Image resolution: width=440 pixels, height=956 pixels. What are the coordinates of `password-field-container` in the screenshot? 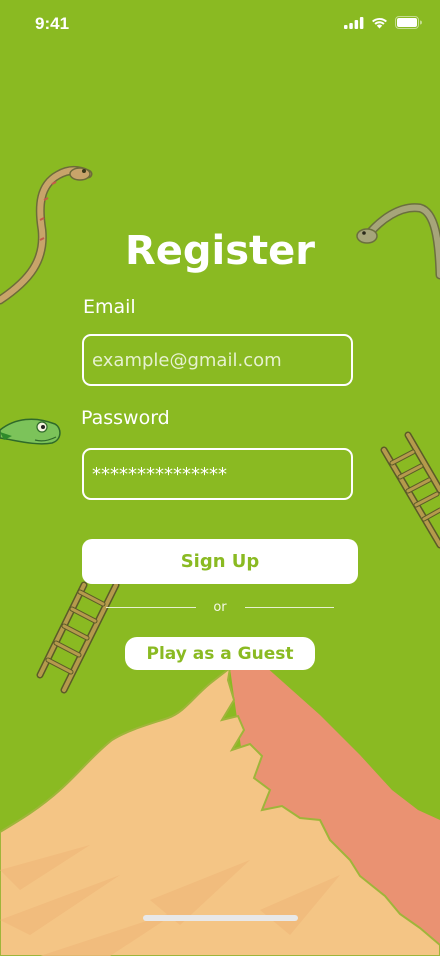 It's located at (217, 474).